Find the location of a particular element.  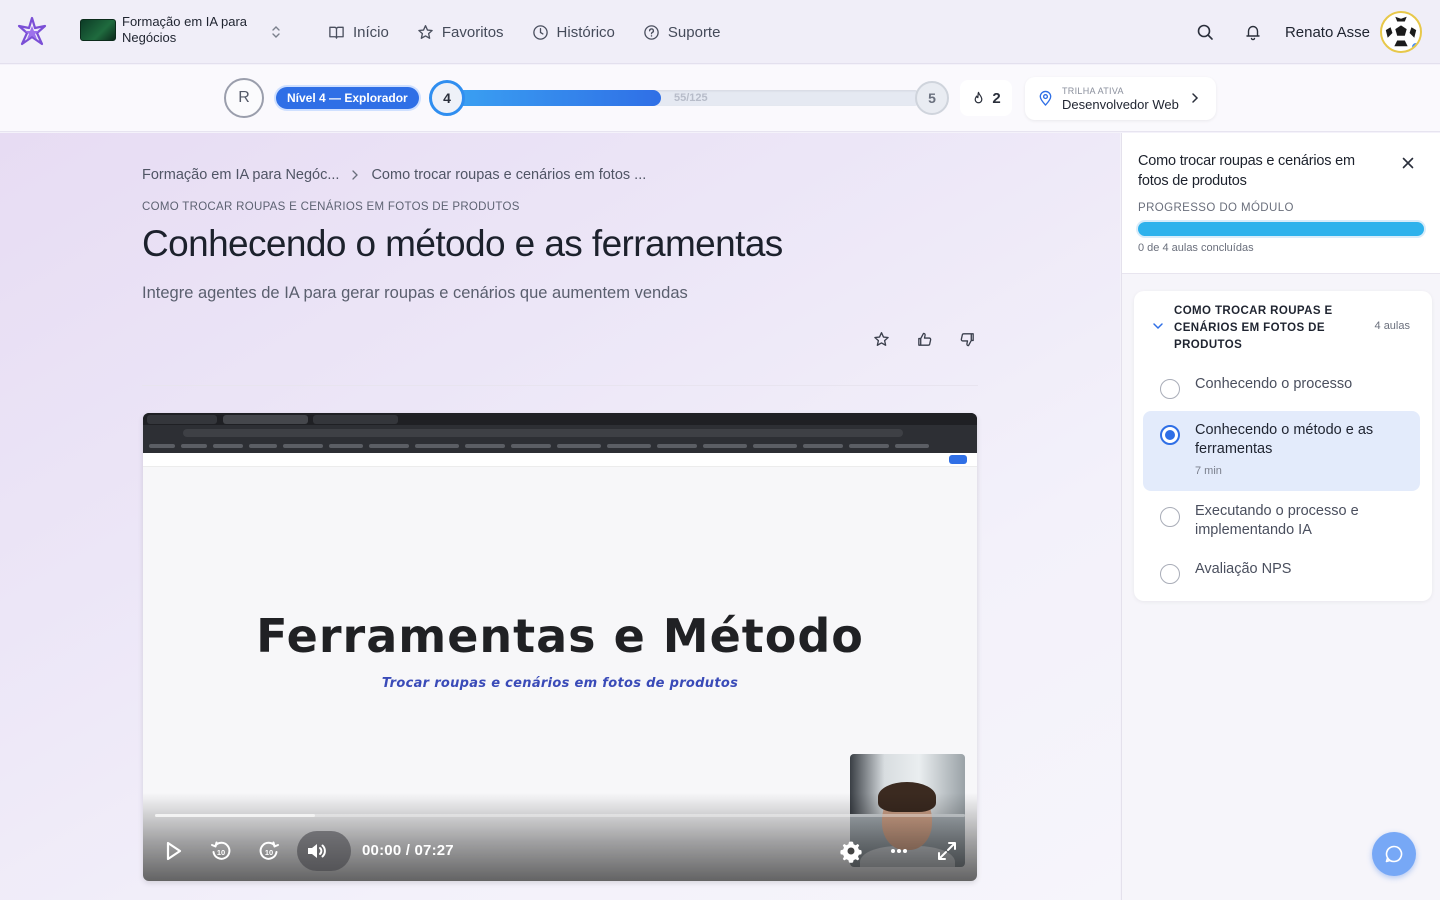

active-track-name: Desenvolvedor Web is located at coordinates (1120, 104).